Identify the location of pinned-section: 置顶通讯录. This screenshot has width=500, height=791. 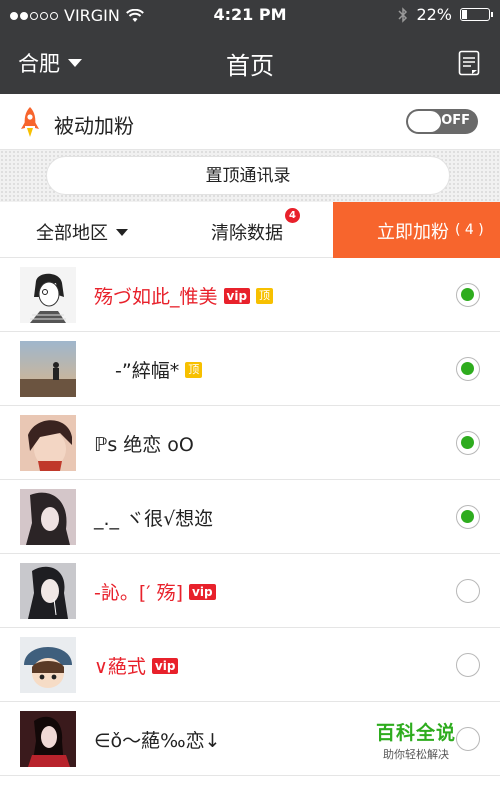
(250, 176).